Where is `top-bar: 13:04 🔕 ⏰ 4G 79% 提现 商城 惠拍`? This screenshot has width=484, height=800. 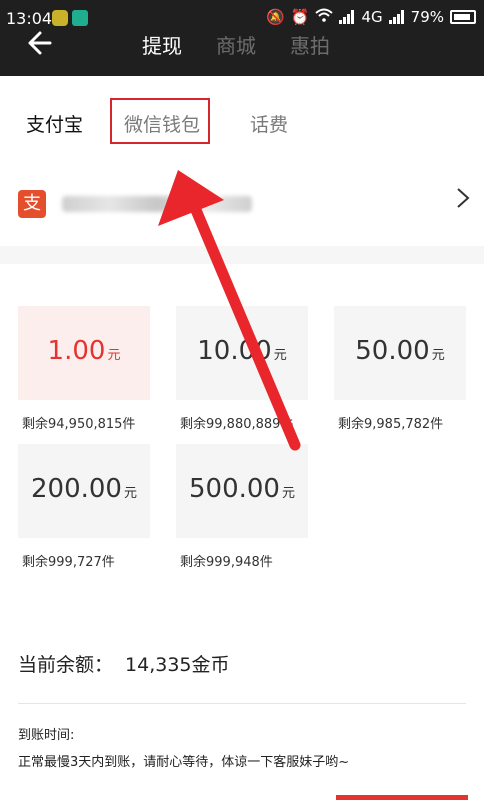 top-bar: 13:04 🔕 ⏰ 4G 79% 提现 商城 惠拍 is located at coordinates (242, 38).